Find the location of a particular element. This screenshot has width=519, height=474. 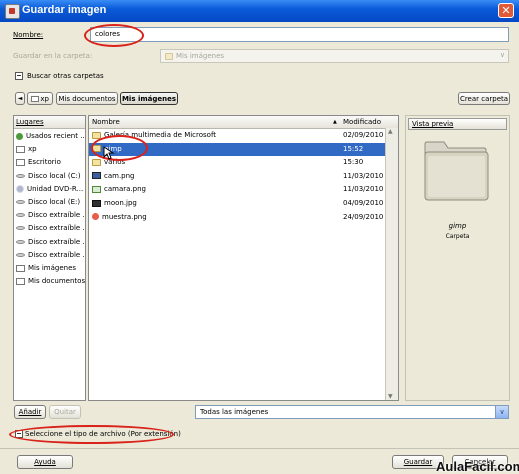

place-item: Mis imágenes is located at coordinates (49, 268).